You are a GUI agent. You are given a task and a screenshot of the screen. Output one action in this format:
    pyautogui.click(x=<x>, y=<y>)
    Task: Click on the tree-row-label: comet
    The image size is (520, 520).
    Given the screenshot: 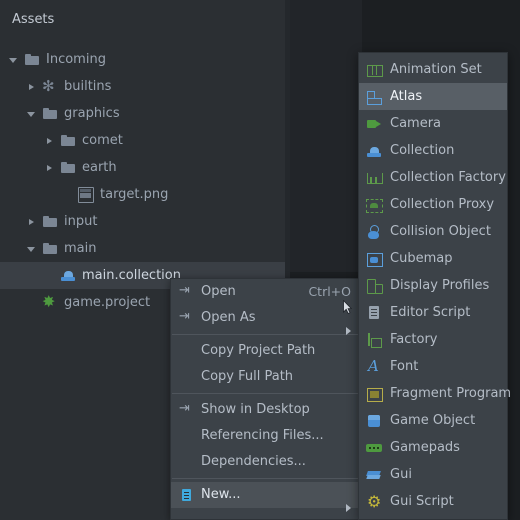 What is the action you would take?
    pyautogui.click(x=102, y=140)
    